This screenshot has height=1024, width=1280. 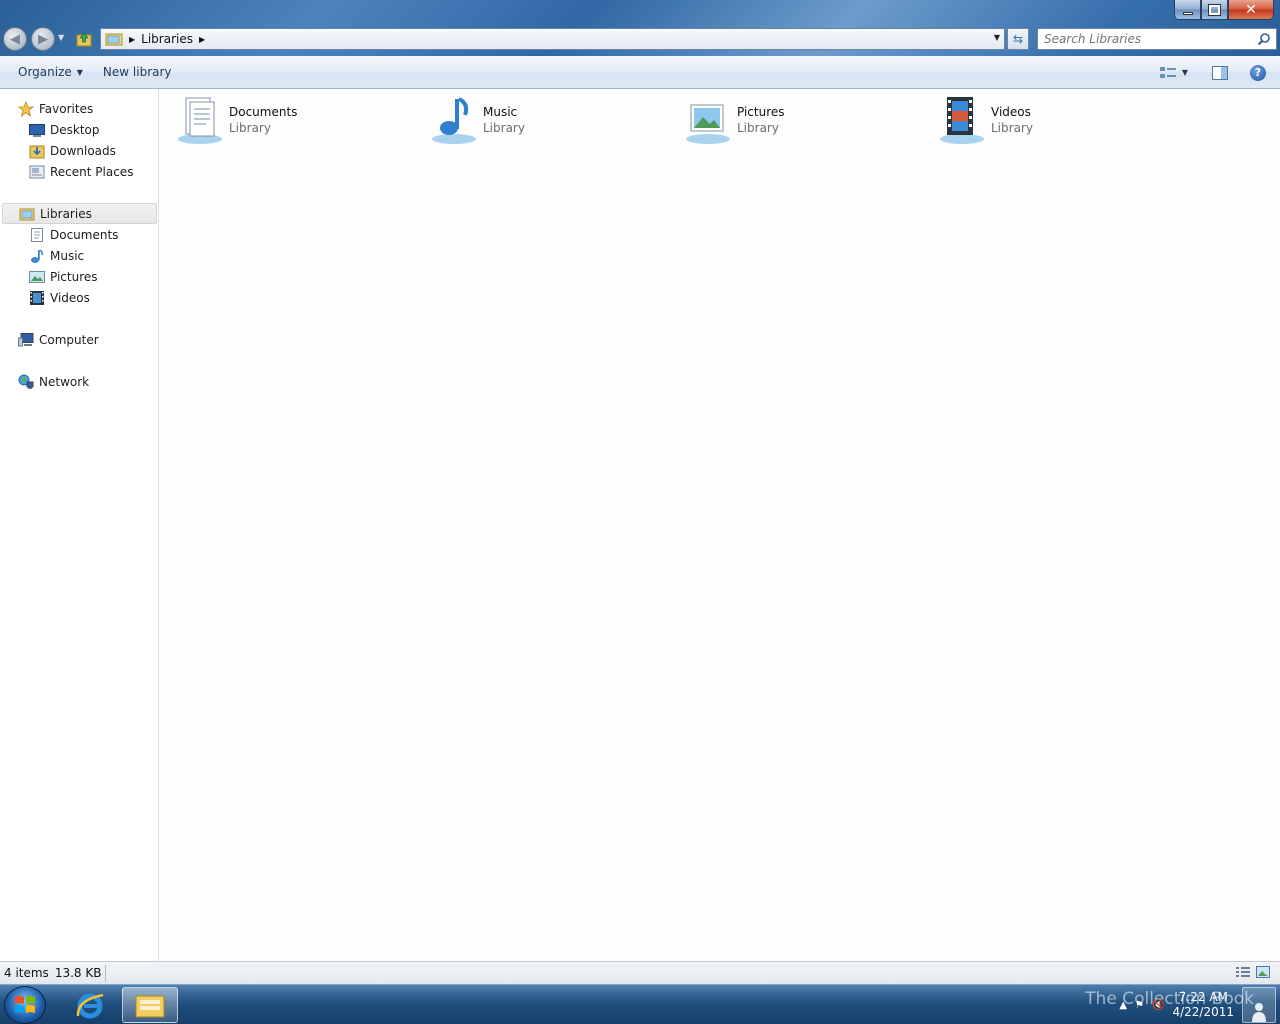 What do you see at coordinates (761, 112) in the screenshot?
I see `library-name: Pictures` at bounding box center [761, 112].